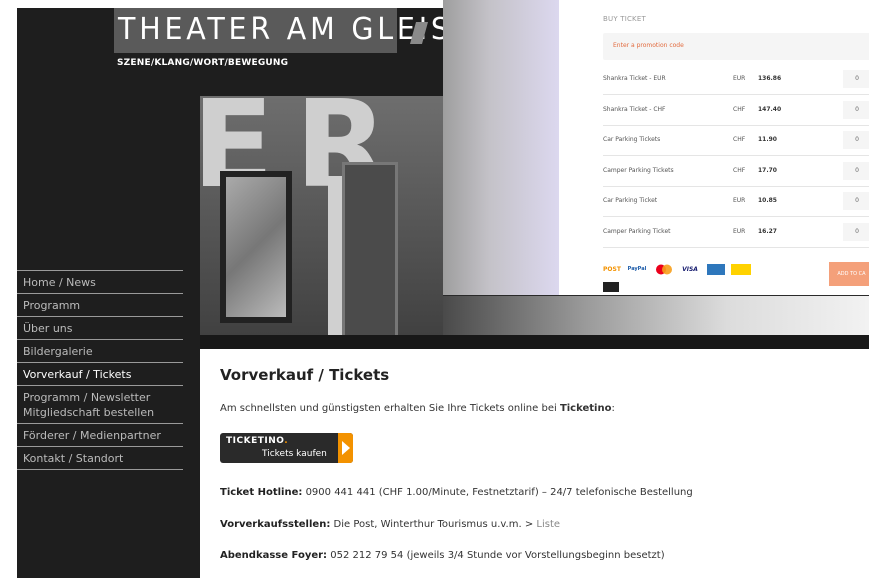 This screenshot has height=578, width=869. What do you see at coordinates (741, 269) in the screenshot?
I see `postfinance-icon` at bounding box center [741, 269].